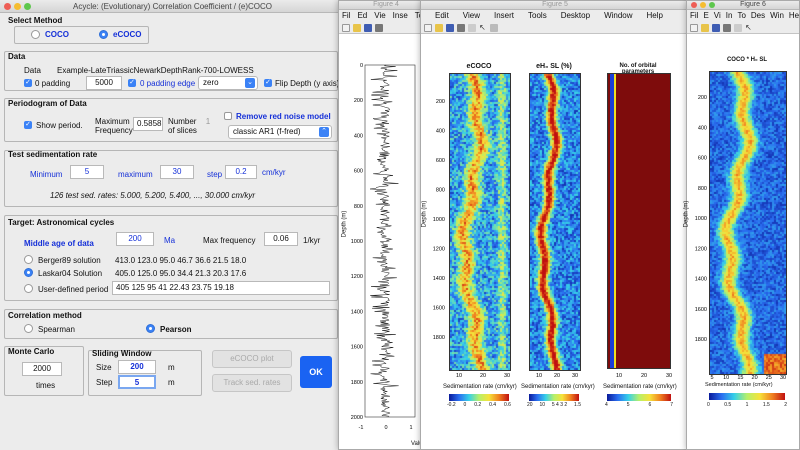  I want to click on slices-input: 1, so click(208, 121).